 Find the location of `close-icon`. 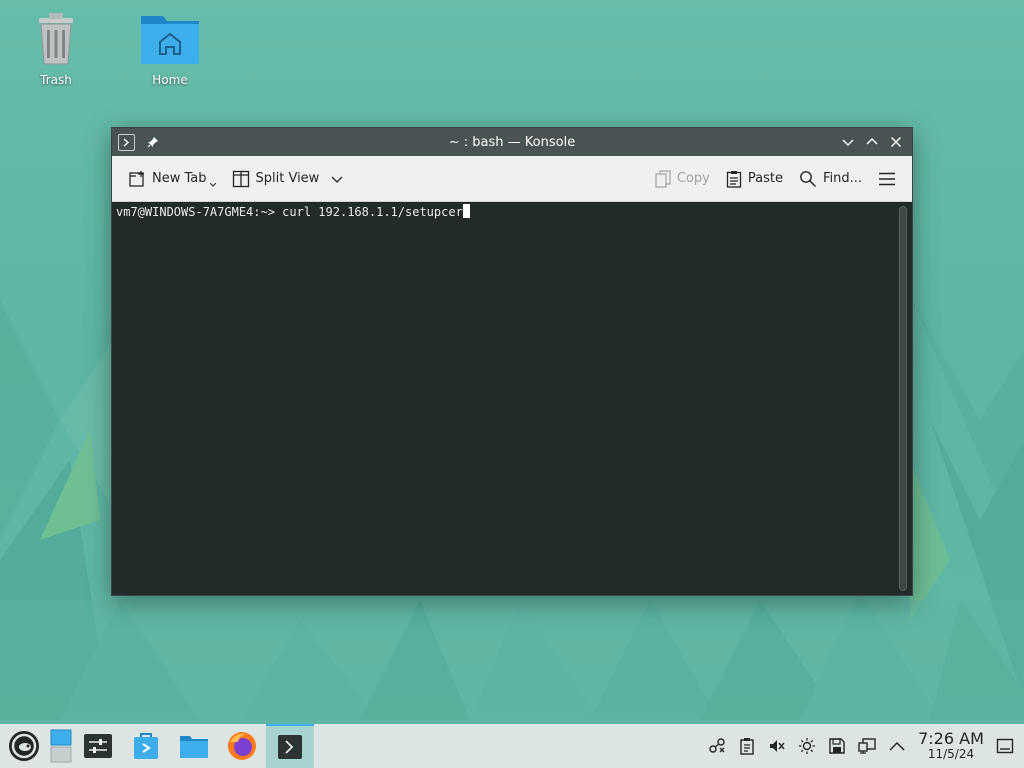

close-icon is located at coordinates (896, 142).